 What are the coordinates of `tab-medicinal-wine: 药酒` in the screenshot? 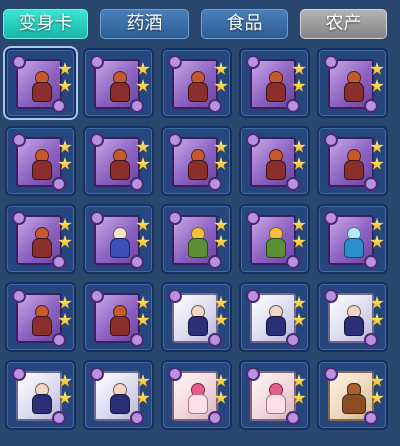 It's located at (144, 24).